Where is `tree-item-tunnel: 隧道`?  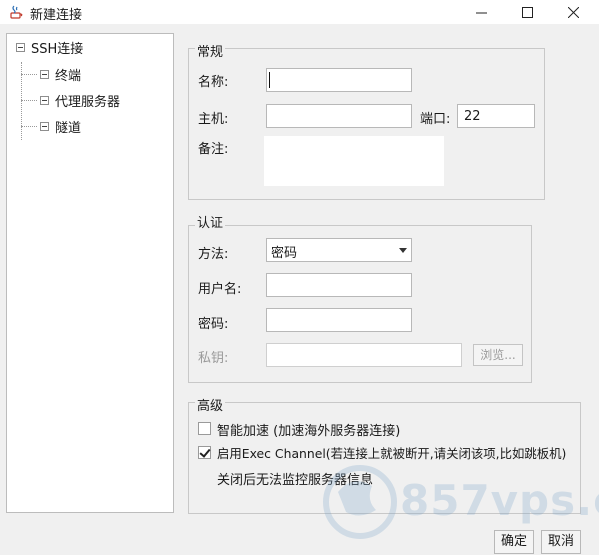
tree-item-tunnel: 隧道 is located at coordinates (60, 126).